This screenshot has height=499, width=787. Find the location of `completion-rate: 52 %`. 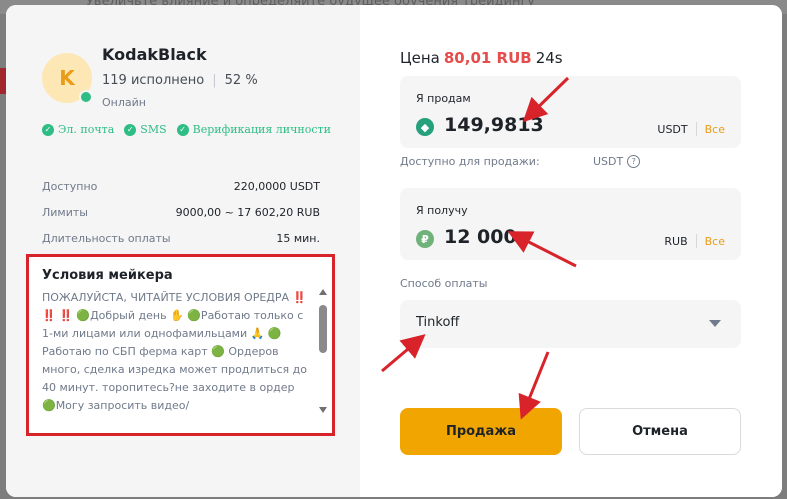

completion-rate: 52 % is located at coordinates (241, 80).